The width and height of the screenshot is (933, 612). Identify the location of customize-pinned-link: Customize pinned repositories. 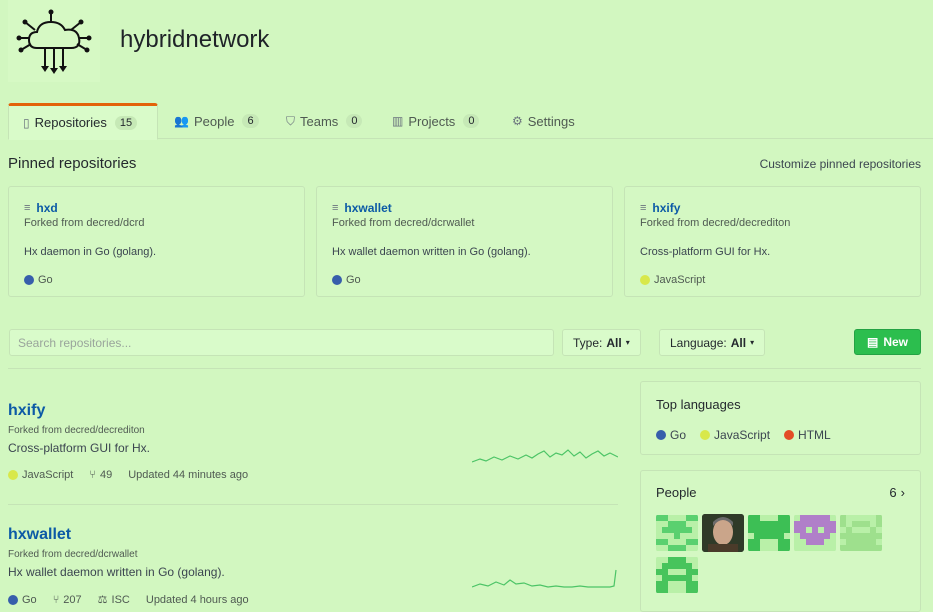
(840, 164).